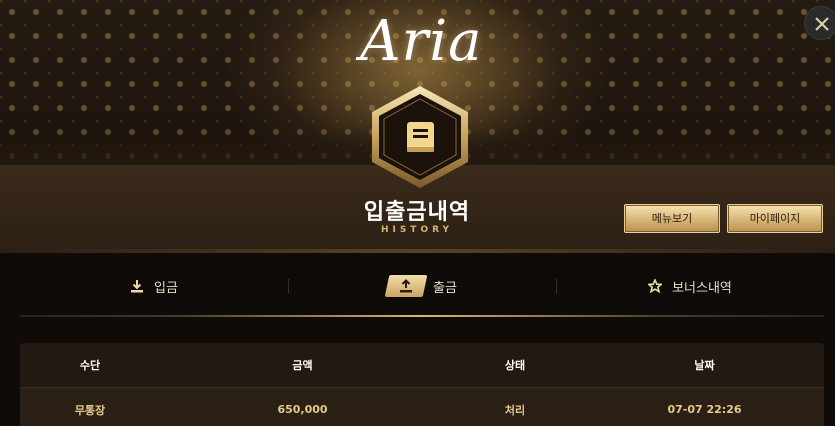 Image resolution: width=835 pixels, height=426 pixels. I want to click on tabs-underline, so click(422, 316).